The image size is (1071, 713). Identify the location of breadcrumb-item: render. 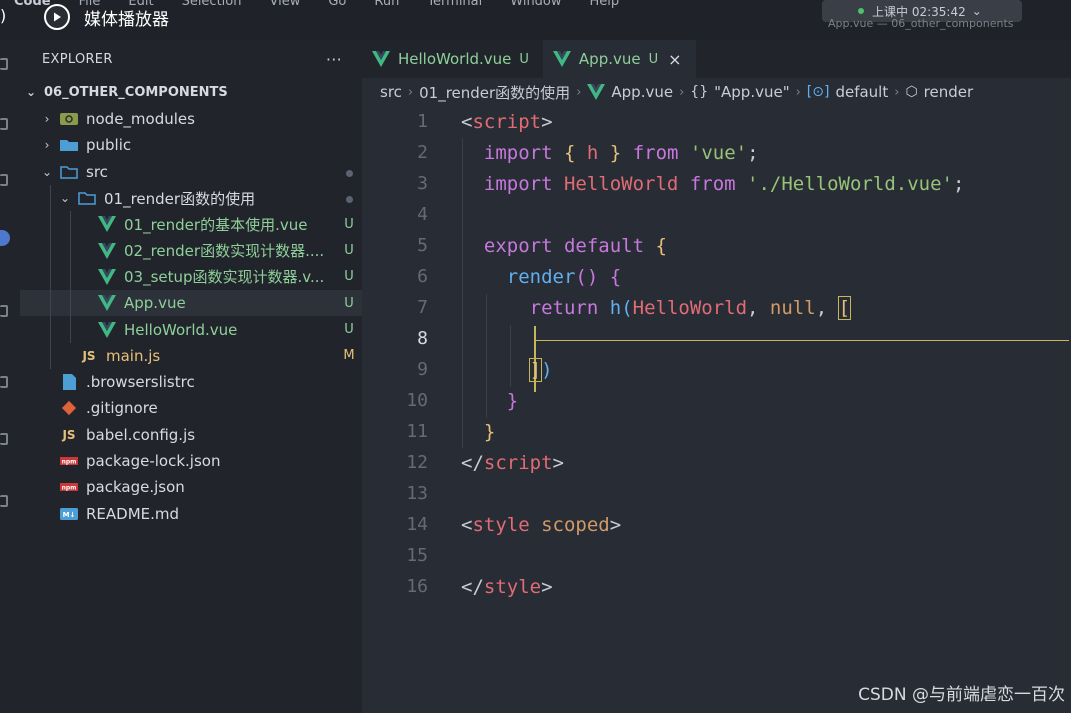
(949, 92).